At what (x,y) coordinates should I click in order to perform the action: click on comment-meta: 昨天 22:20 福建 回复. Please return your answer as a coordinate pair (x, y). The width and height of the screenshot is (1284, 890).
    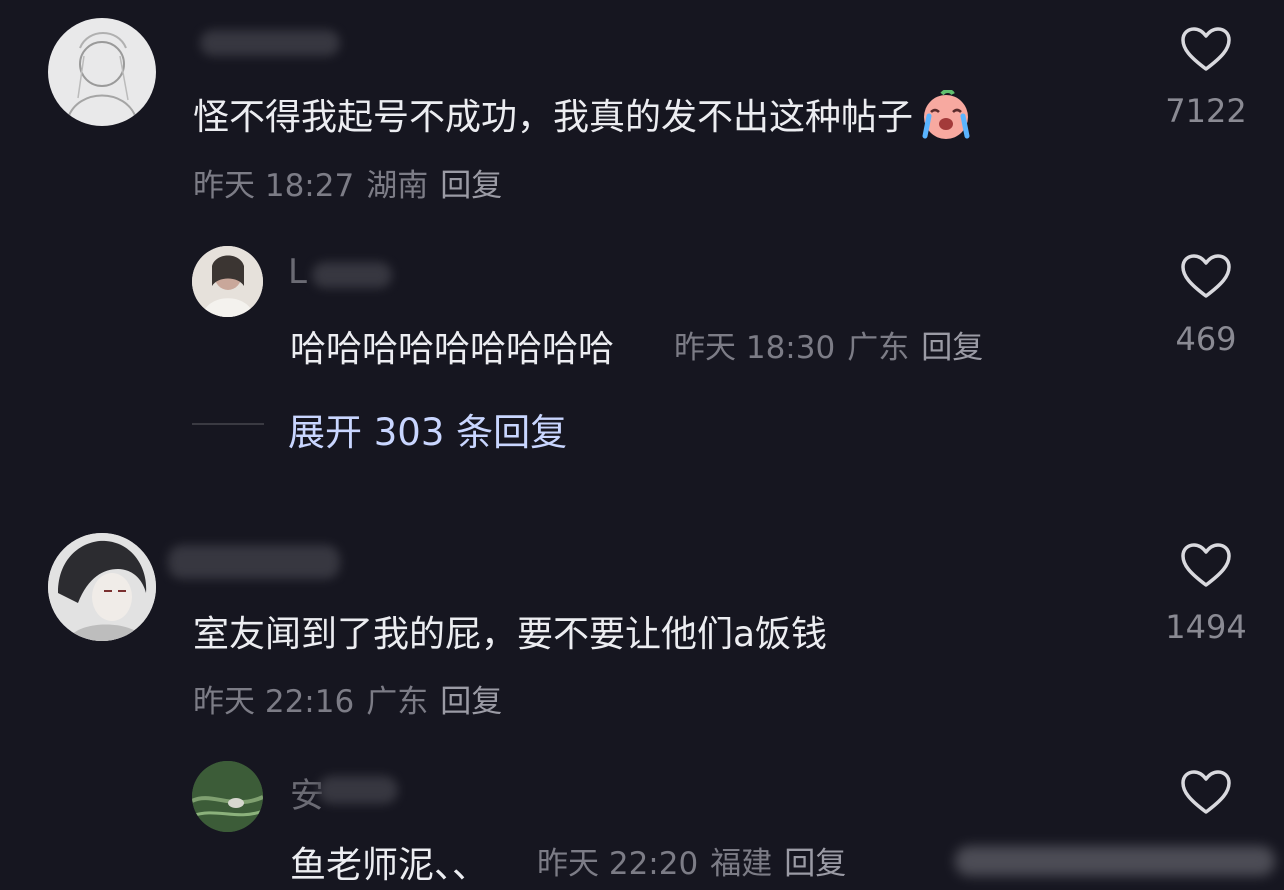
    Looking at the image, I should click on (697, 860).